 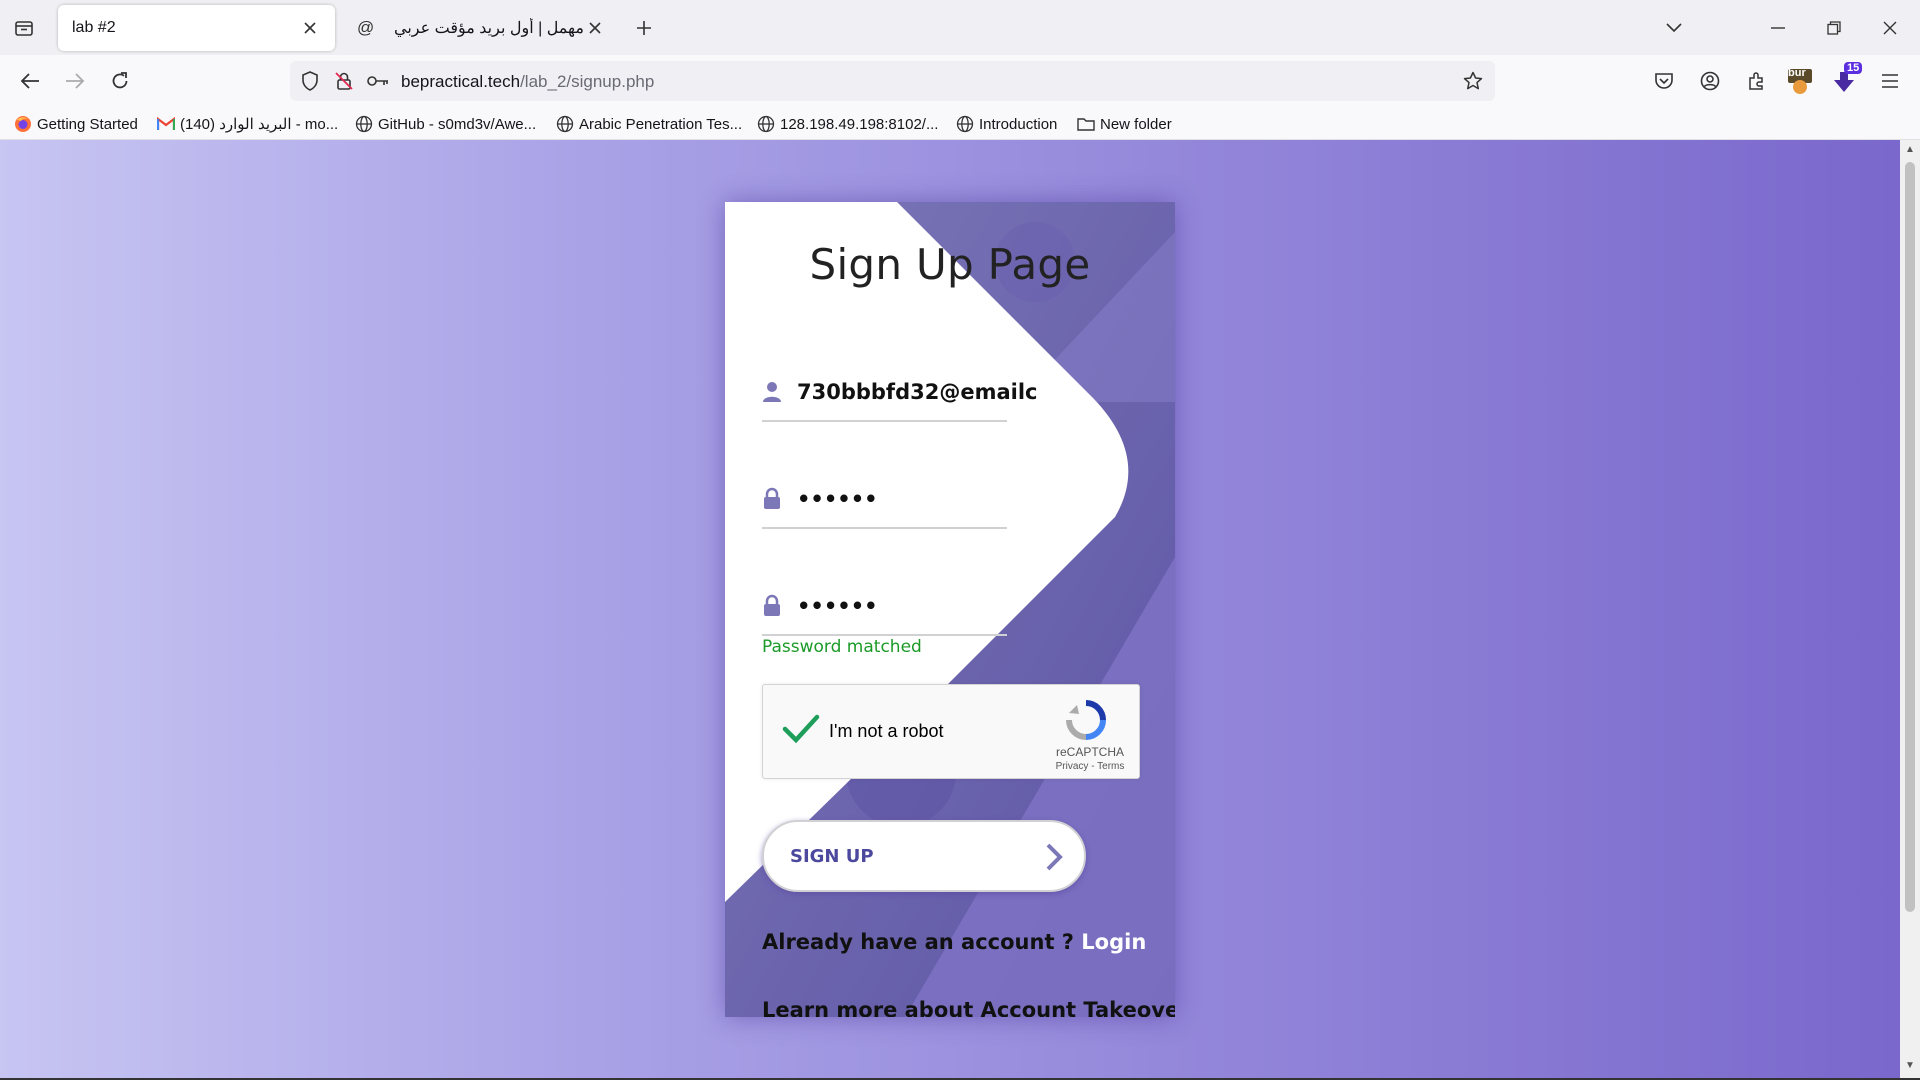 I want to click on extension-badge: 15, so click(x=1853, y=68).